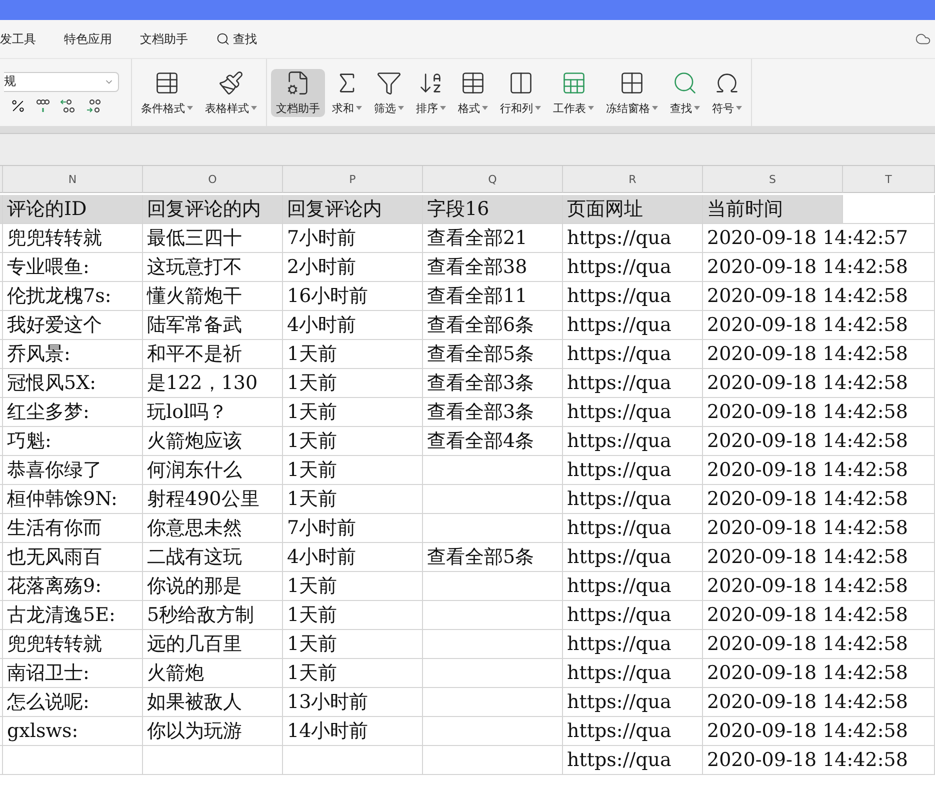 The image size is (935, 787). Describe the element at coordinates (73, 557) in the screenshot. I see `table-cell: 也无风雨百` at that location.